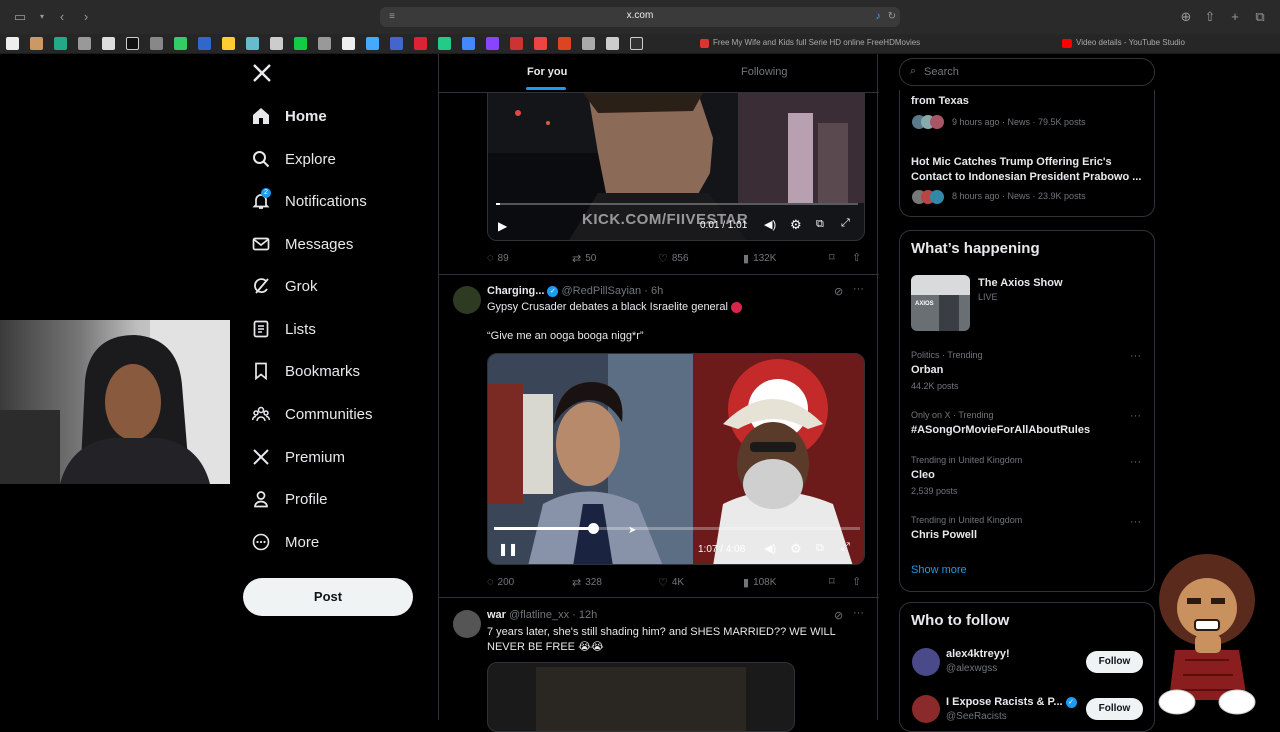  Describe the element at coordinates (1020, 283) in the screenshot. I see `live-title: The Axios Show` at that location.